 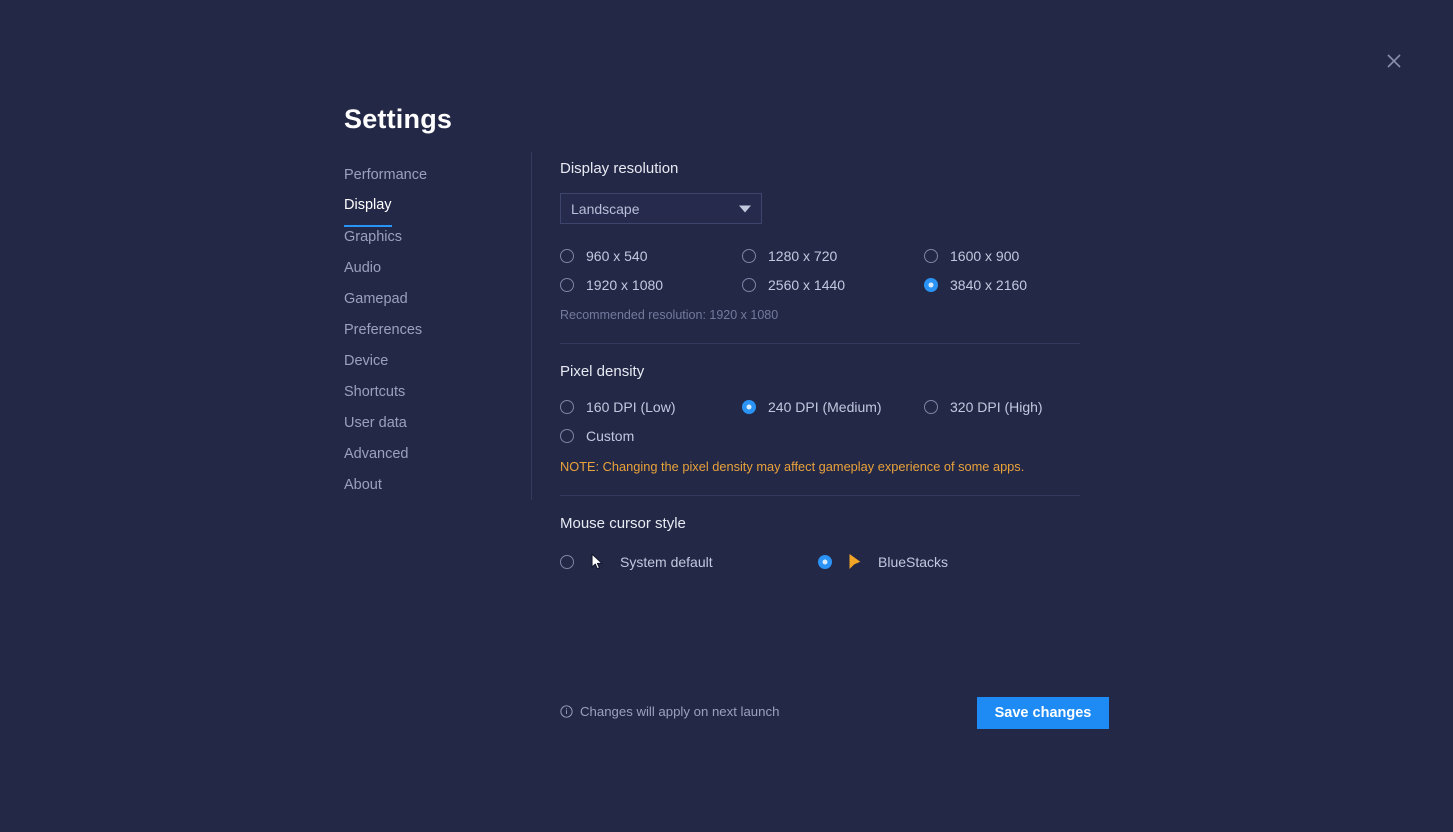 What do you see at coordinates (376, 304) in the screenshot?
I see `sidebar-item-gamepad: Gamepad` at bounding box center [376, 304].